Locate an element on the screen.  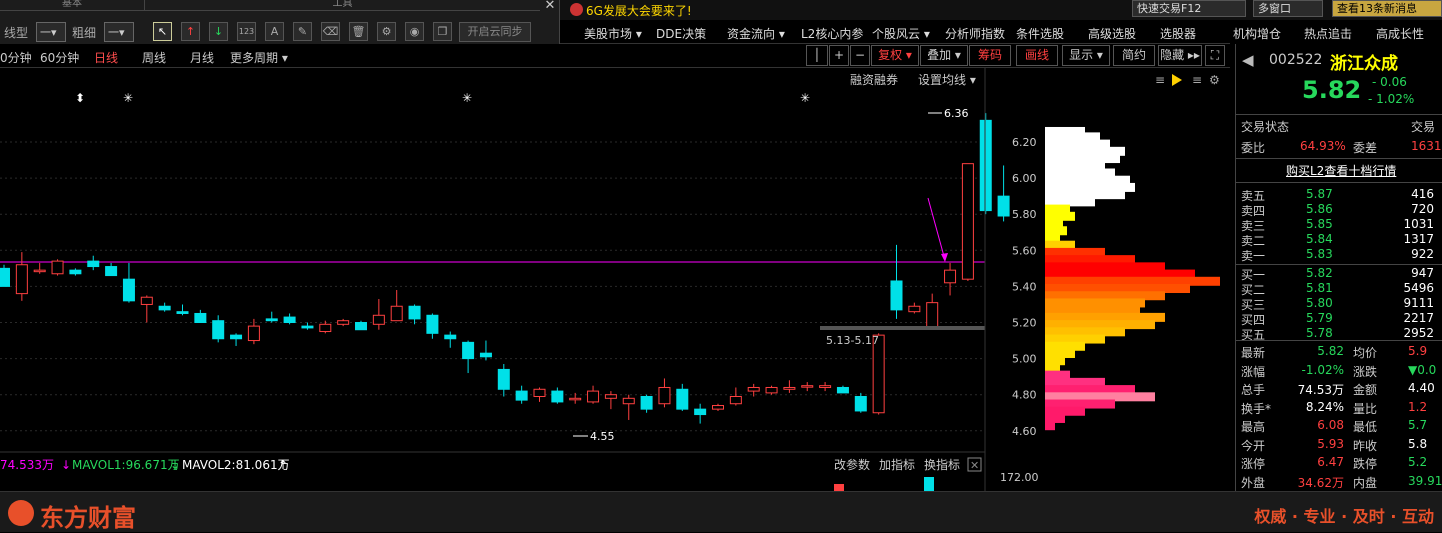
stat-value: 34.62万 is located at coordinates (1320, 482).